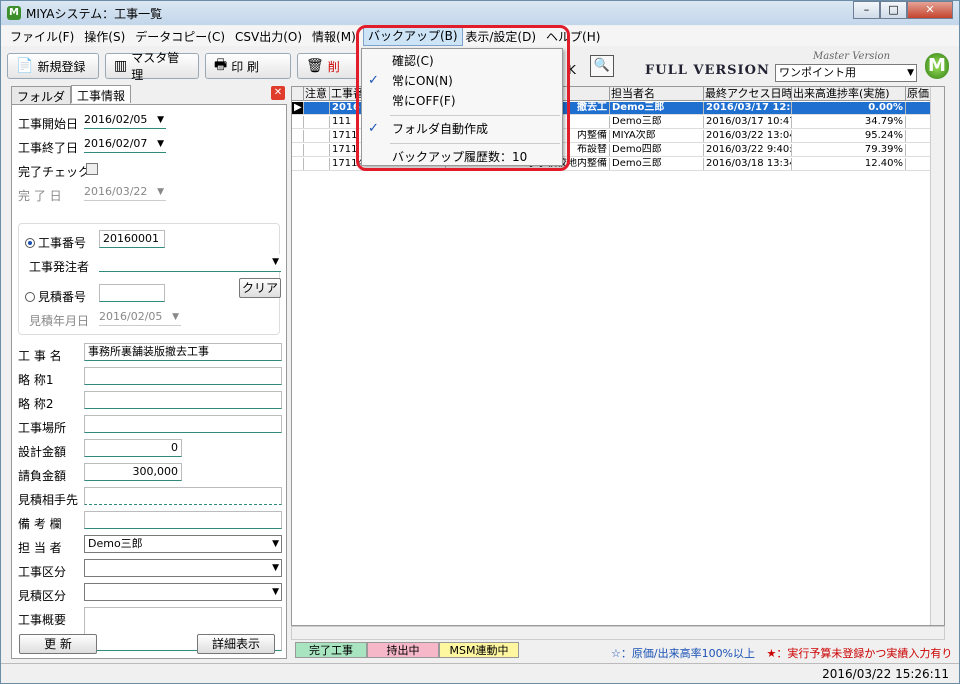  Describe the element at coordinates (317, 93) in the screenshot. I see `header-caution: 注意` at that location.